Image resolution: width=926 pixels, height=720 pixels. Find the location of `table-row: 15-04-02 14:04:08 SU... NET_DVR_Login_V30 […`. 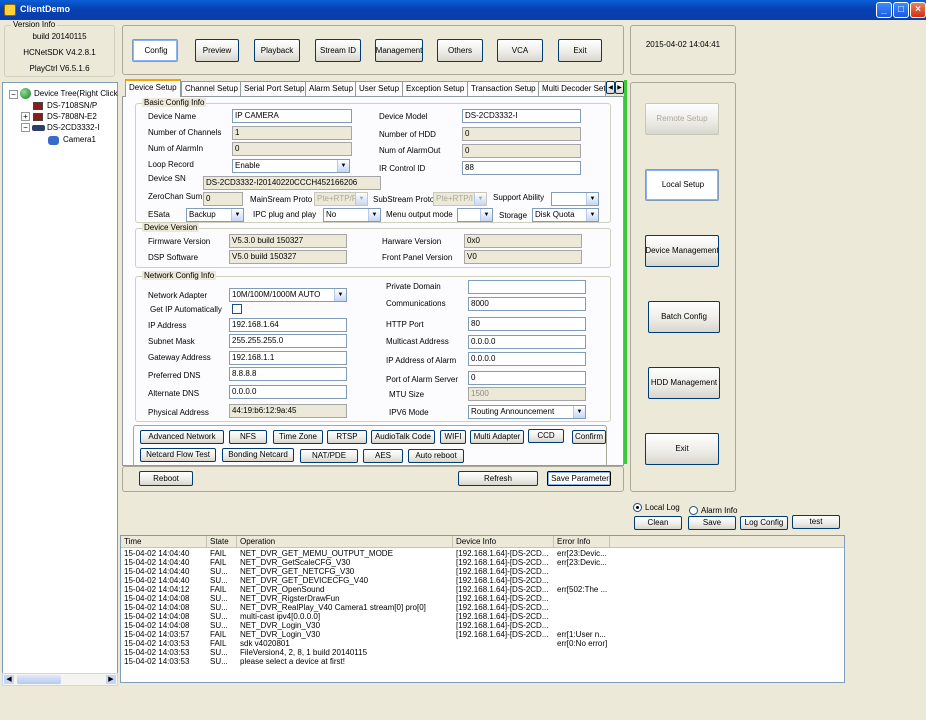

table-row: 15-04-02 14:04:08 SU... NET_DVR_Login_V30 [… is located at coordinates (482, 625).